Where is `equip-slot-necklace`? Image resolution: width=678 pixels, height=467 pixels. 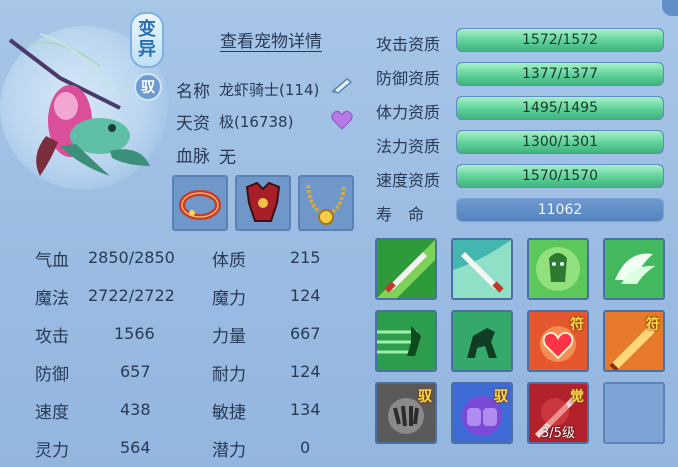
equip-slot-necklace is located at coordinates (326, 203).